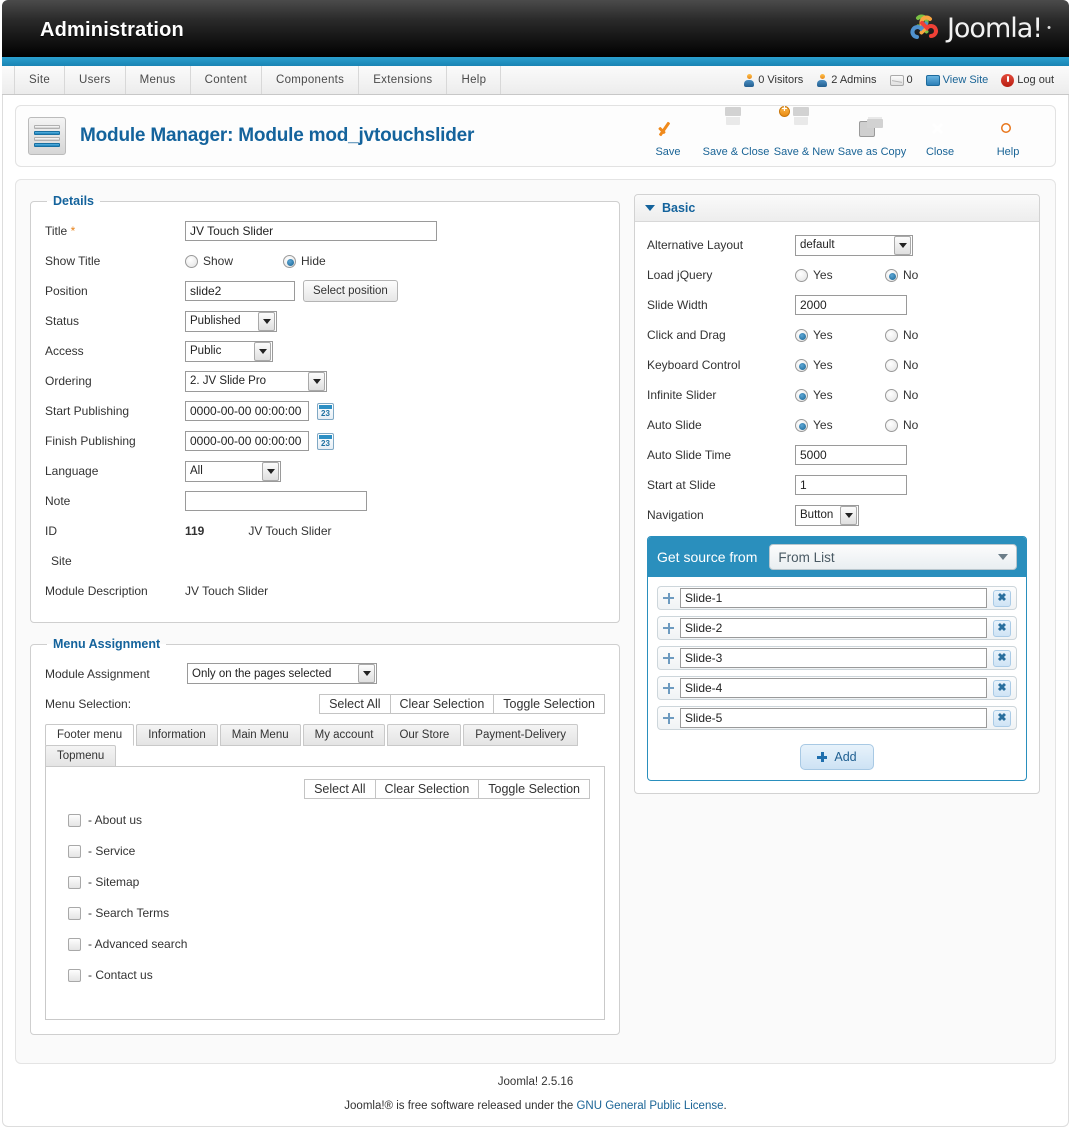 The width and height of the screenshot is (1071, 1127). What do you see at coordinates (229, 351) in the screenshot?
I see `access-select: Public` at bounding box center [229, 351].